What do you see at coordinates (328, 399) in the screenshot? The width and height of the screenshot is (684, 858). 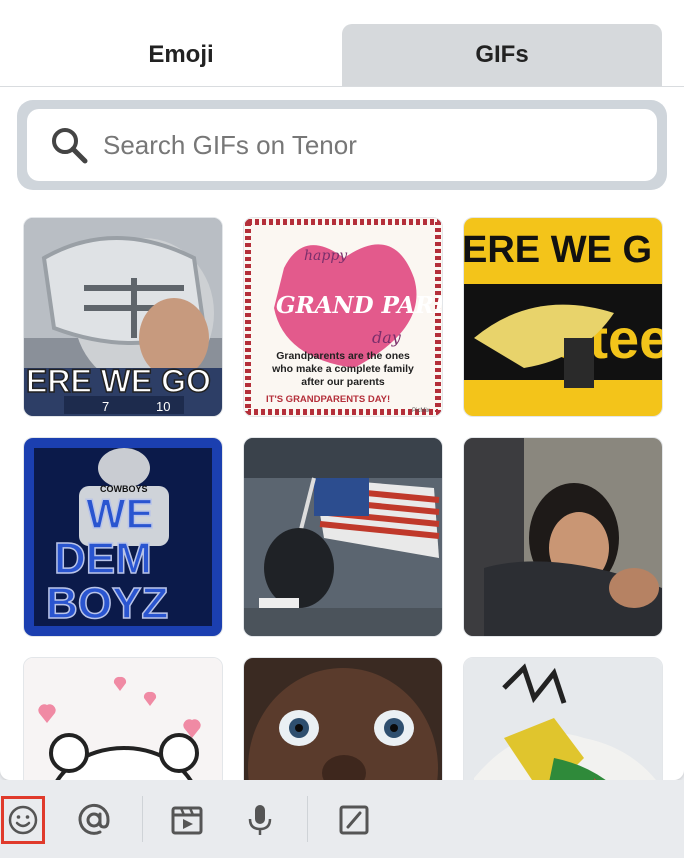 I see `gif-2-footer: IT'S GRANDPARENTS DAY!` at bounding box center [328, 399].